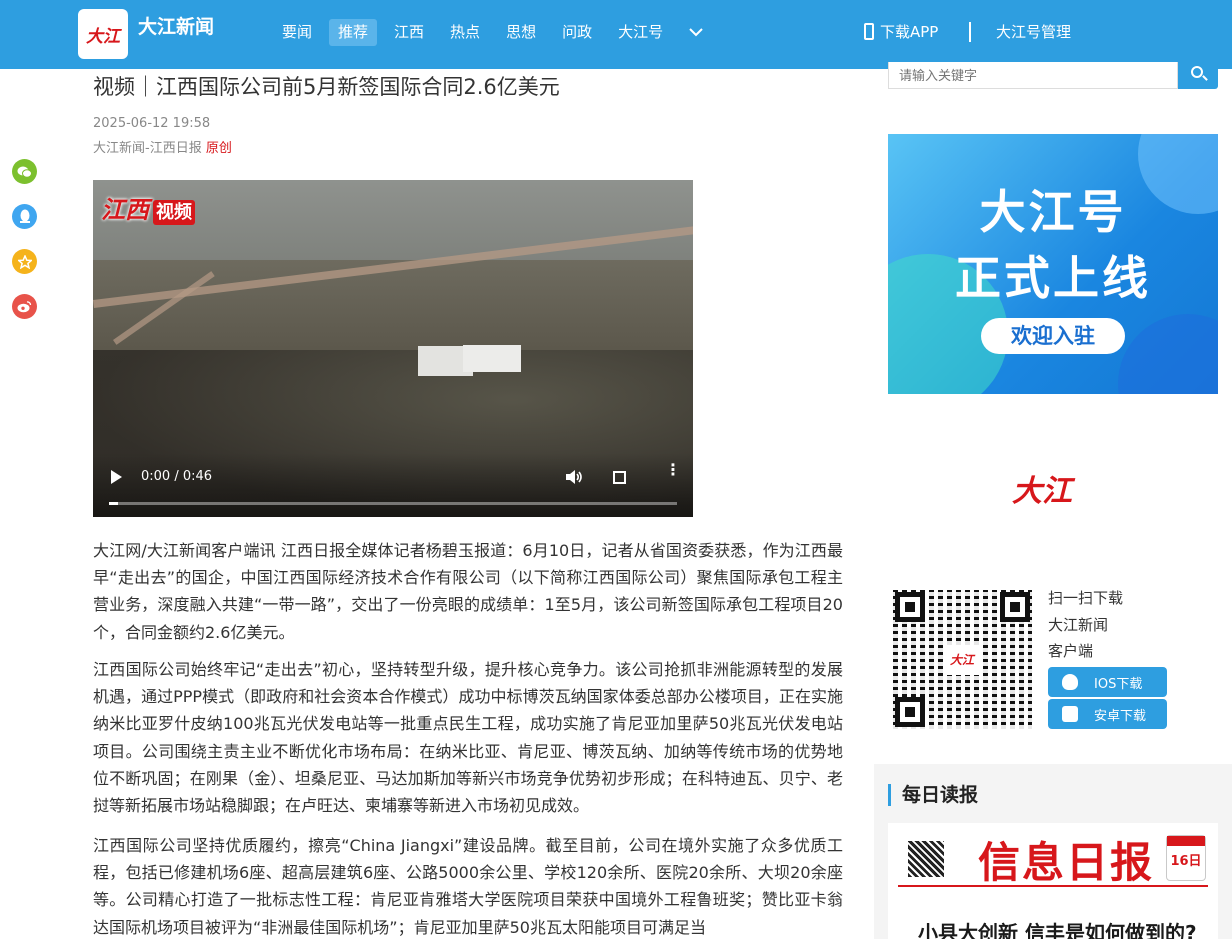 The height and width of the screenshot is (941, 1232). What do you see at coordinates (326, 87) in the screenshot?
I see `article-title: 视频｜江西国际公司前5月新签国际合同2.6亿美元` at bounding box center [326, 87].